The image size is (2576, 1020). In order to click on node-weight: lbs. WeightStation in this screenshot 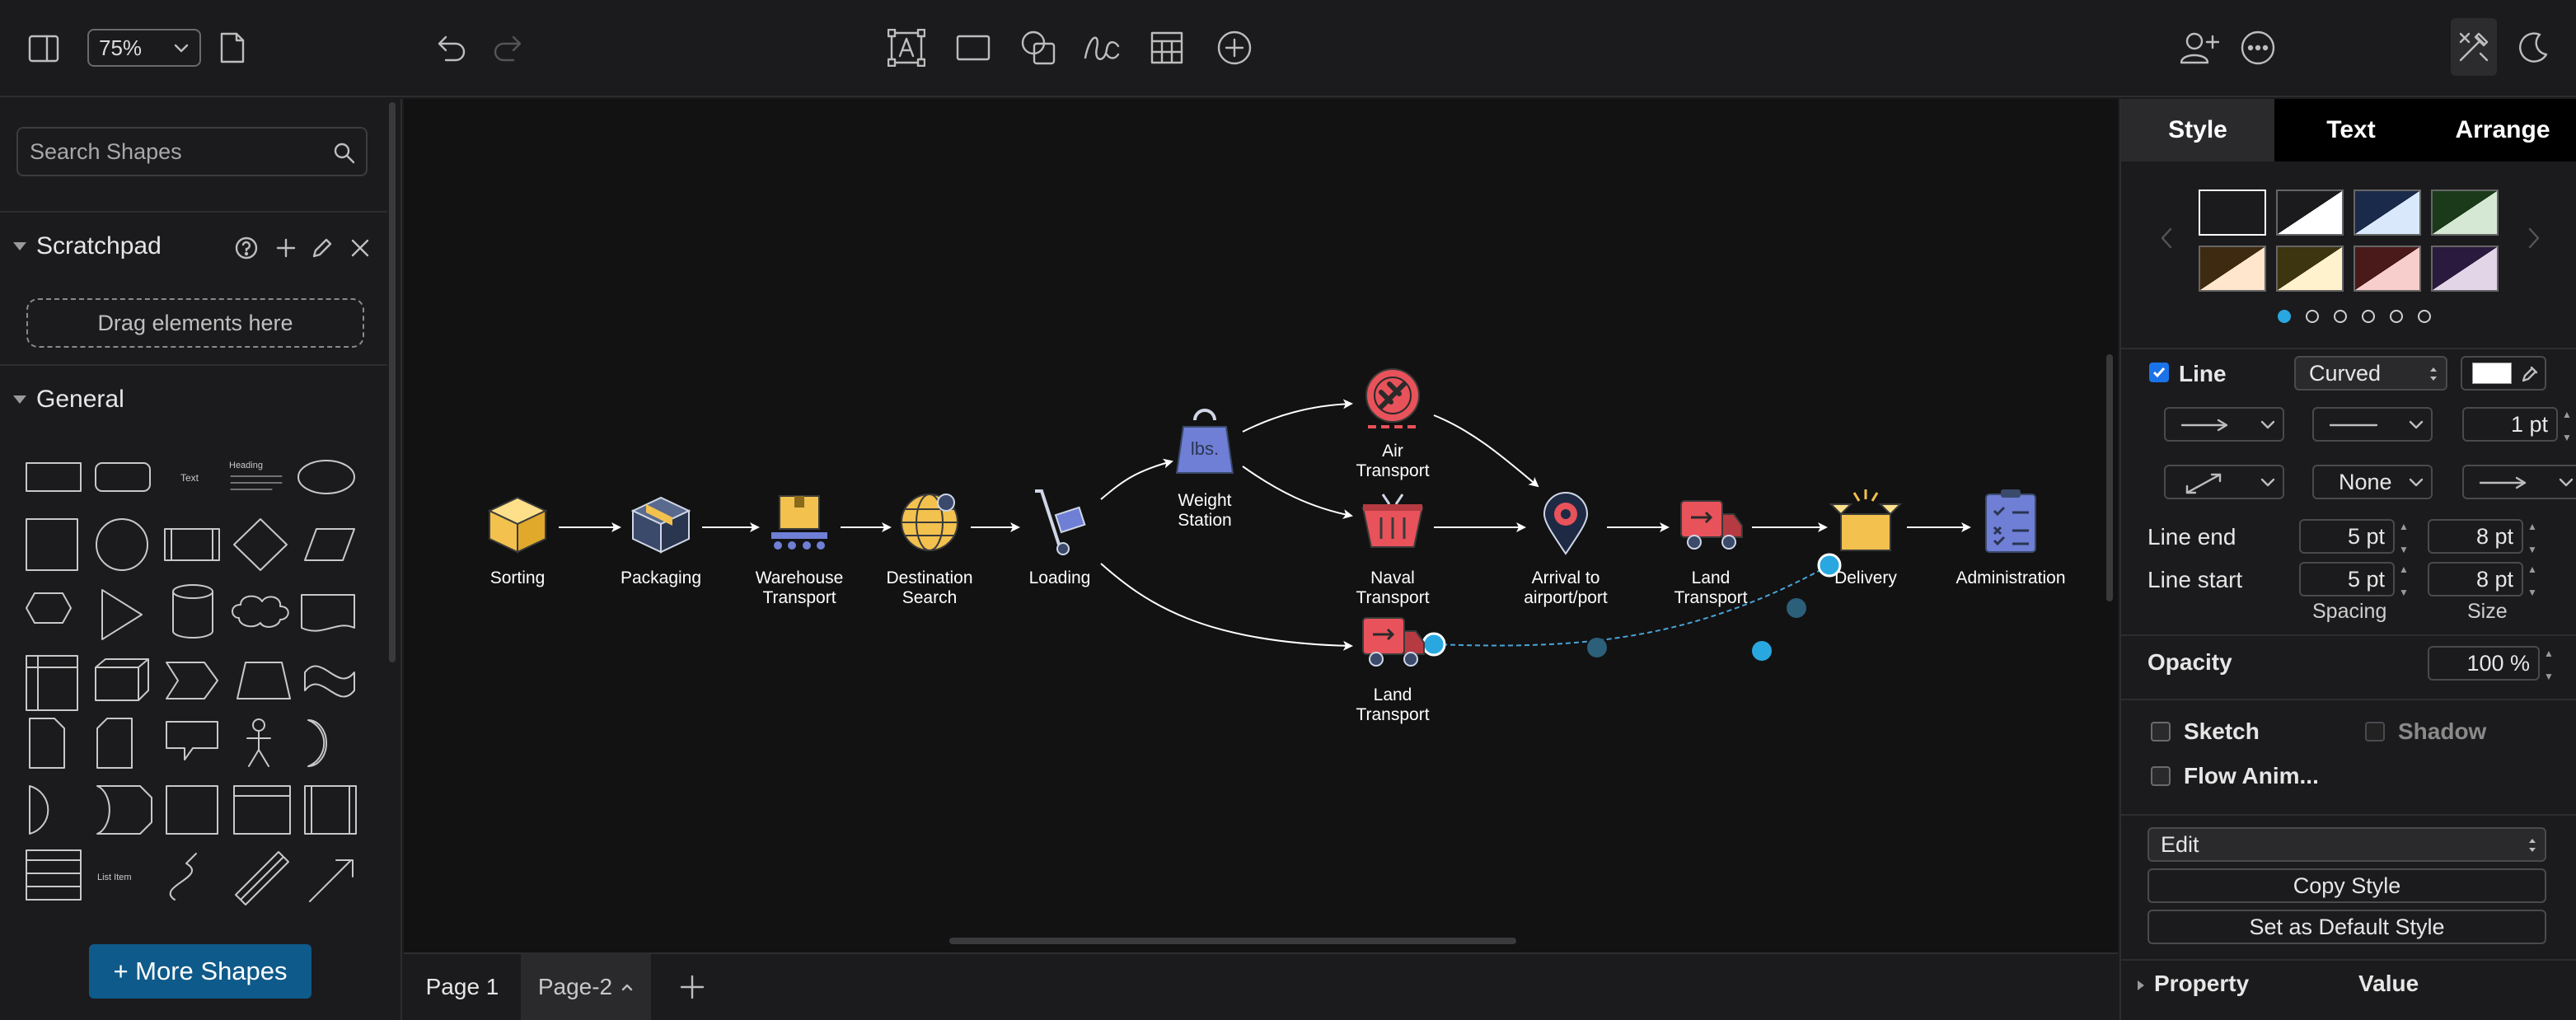, I will do `click(1204, 469)`.